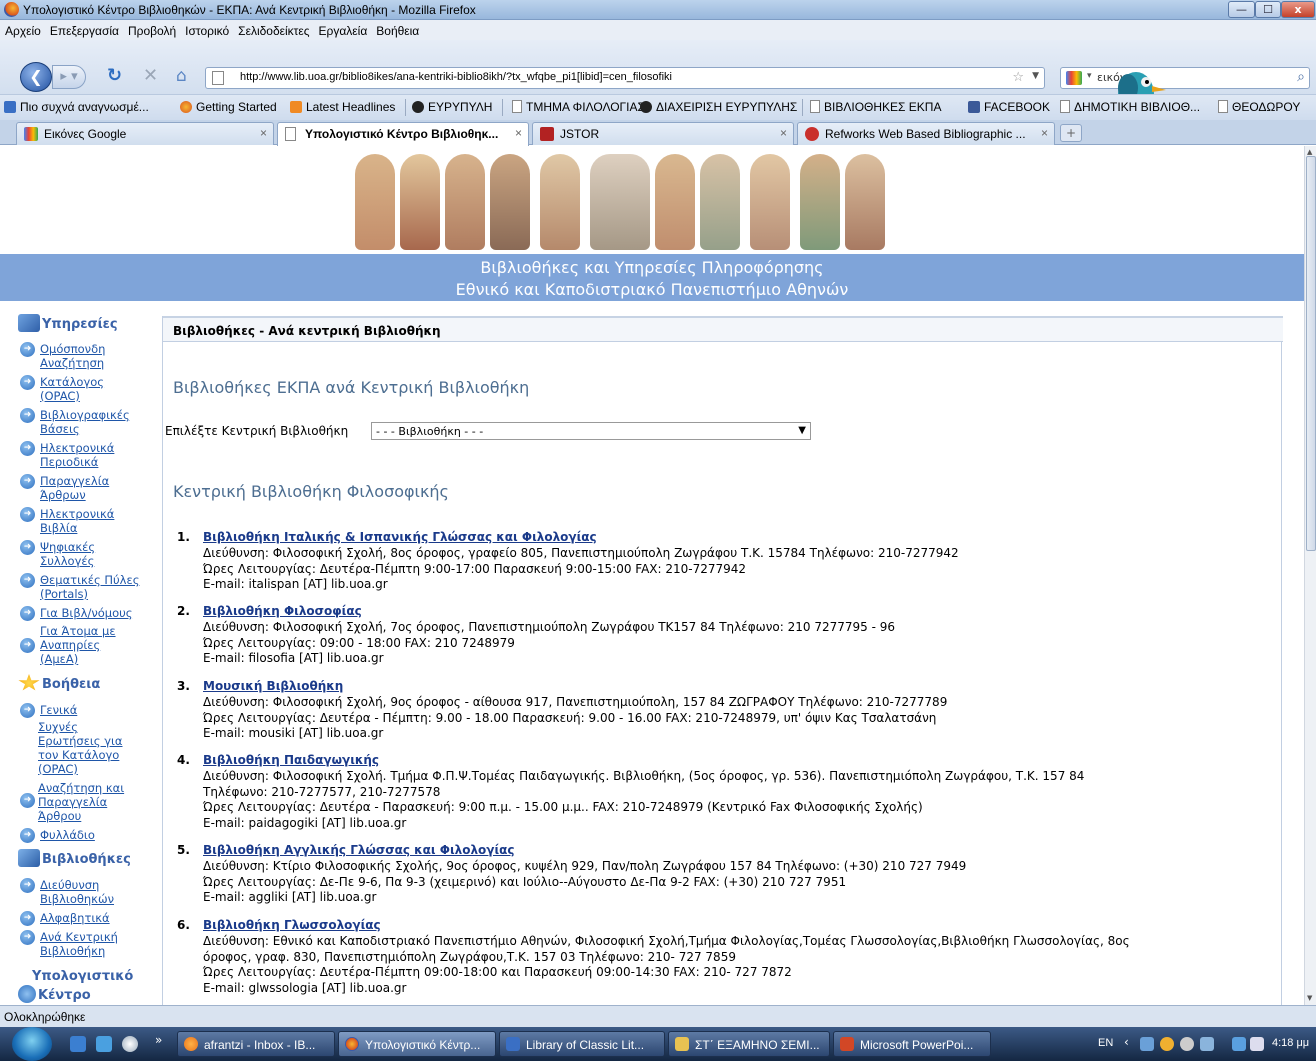 Image resolution: width=1316 pixels, height=1061 pixels. Describe the element at coordinates (1187, 1044) in the screenshot. I see `settings-icon` at that location.